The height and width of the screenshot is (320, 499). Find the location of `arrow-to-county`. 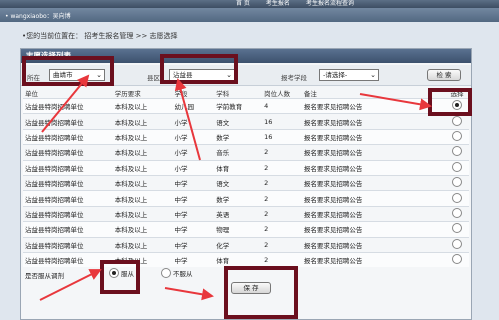

arrow-to-county is located at coordinates (187, 119).